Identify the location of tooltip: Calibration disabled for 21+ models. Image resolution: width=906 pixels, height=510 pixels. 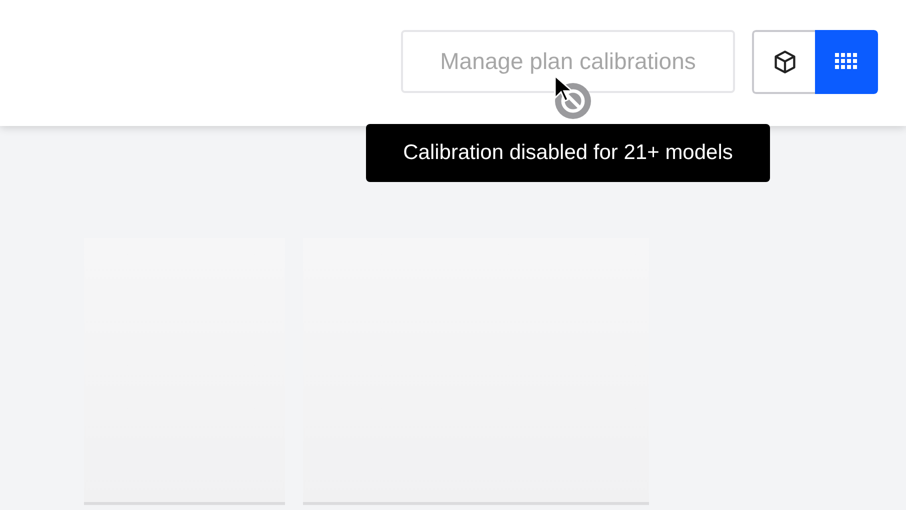
(568, 153).